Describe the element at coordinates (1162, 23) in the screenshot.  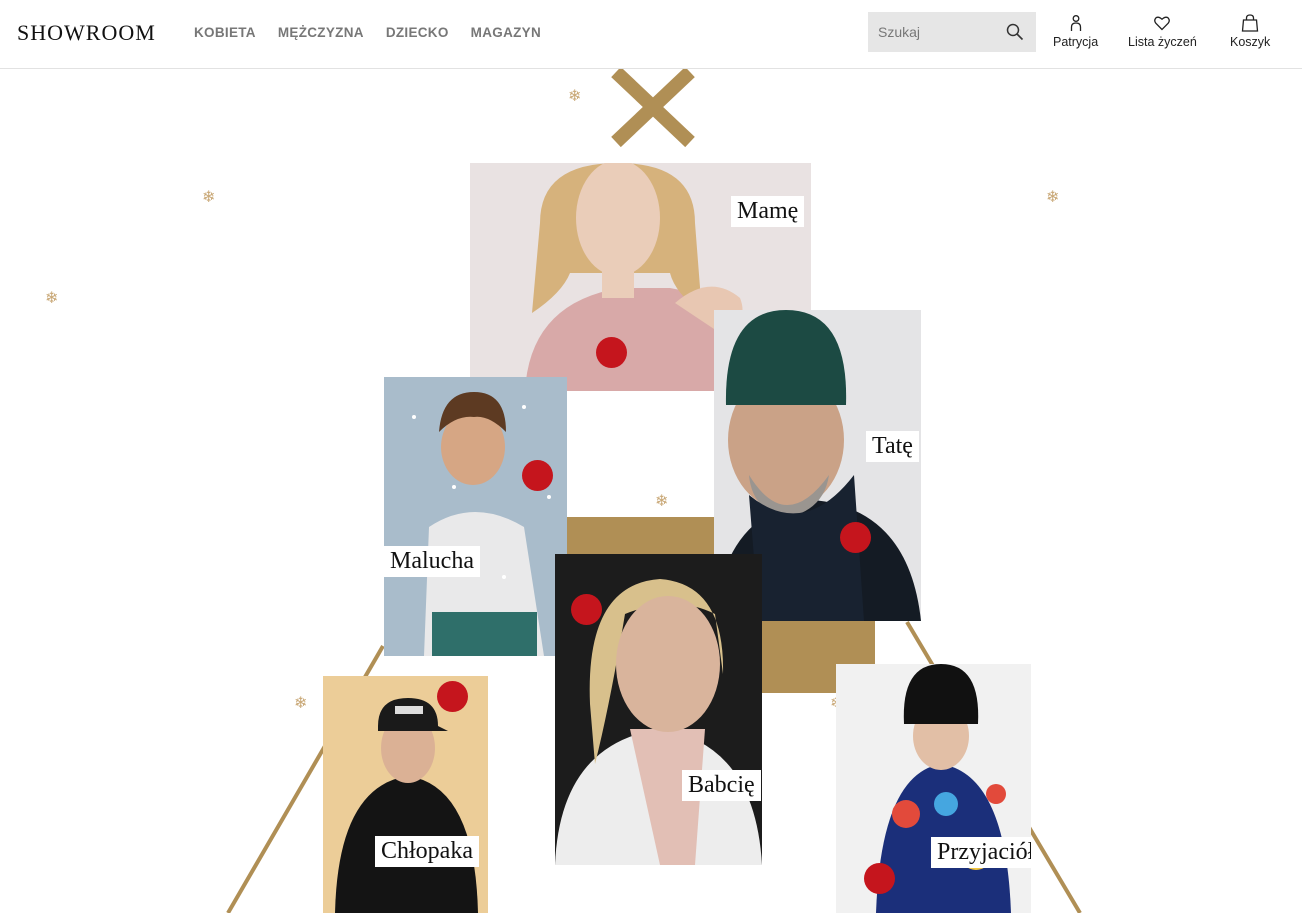
I see `heart-icon` at that location.